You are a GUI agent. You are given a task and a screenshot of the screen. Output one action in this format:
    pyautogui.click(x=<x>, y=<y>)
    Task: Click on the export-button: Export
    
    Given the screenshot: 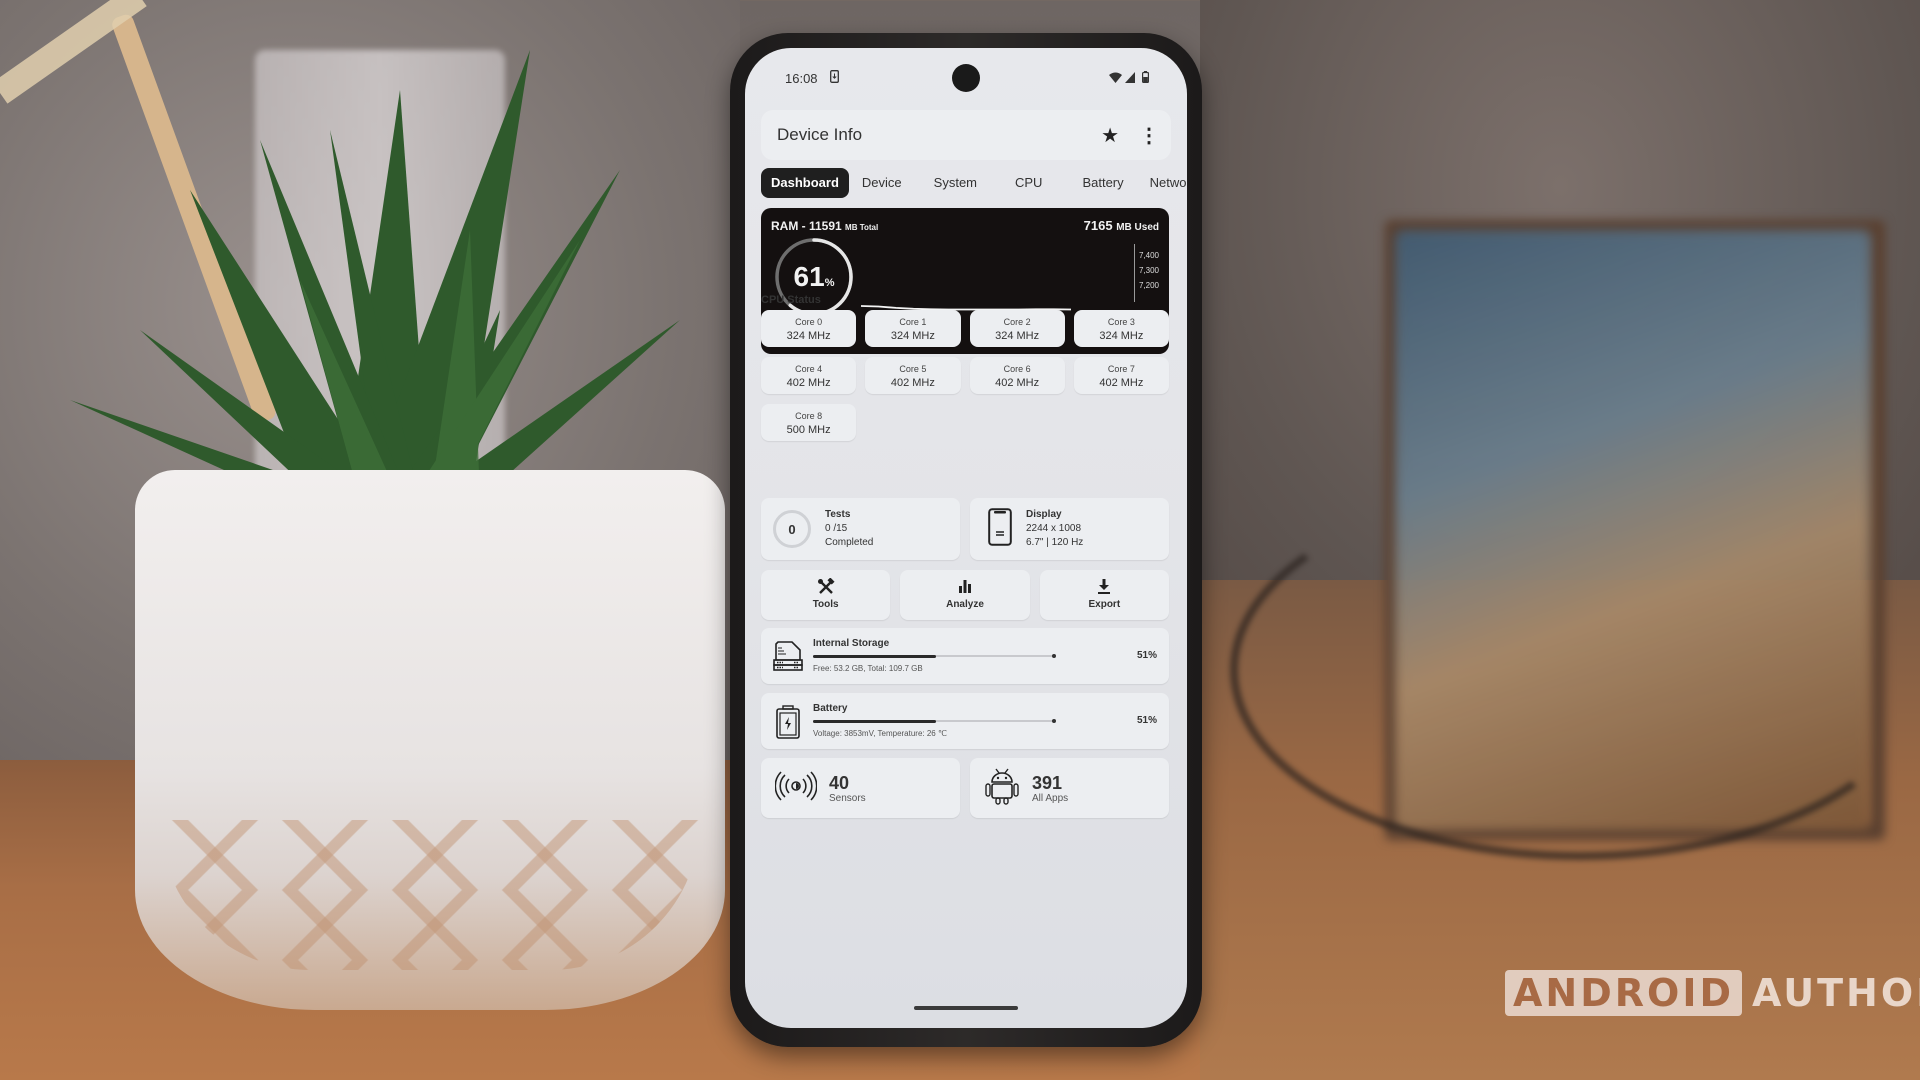 What is the action you would take?
    pyautogui.click(x=1104, y=595)
    